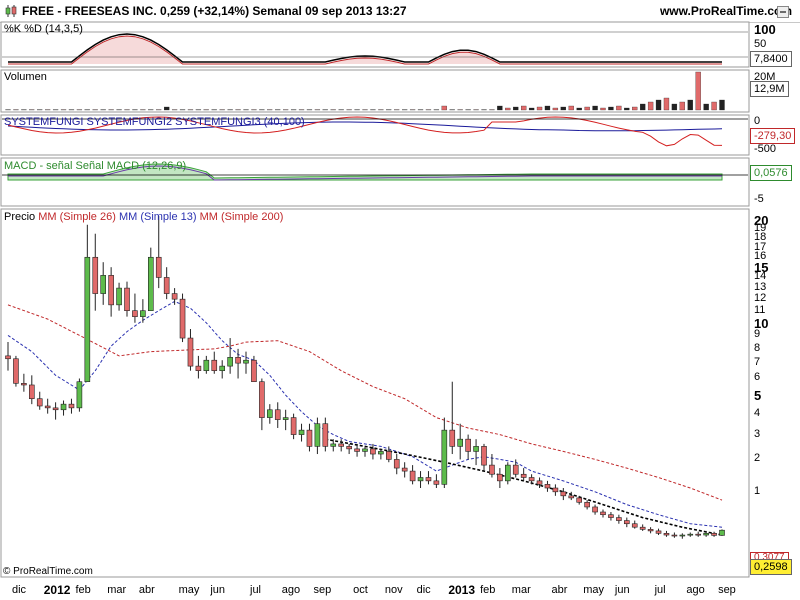  What do you see at coordinates (765, 149) in the screenshot?
I see `fungi-tick-500: -500` at bounding box center [765, 149].